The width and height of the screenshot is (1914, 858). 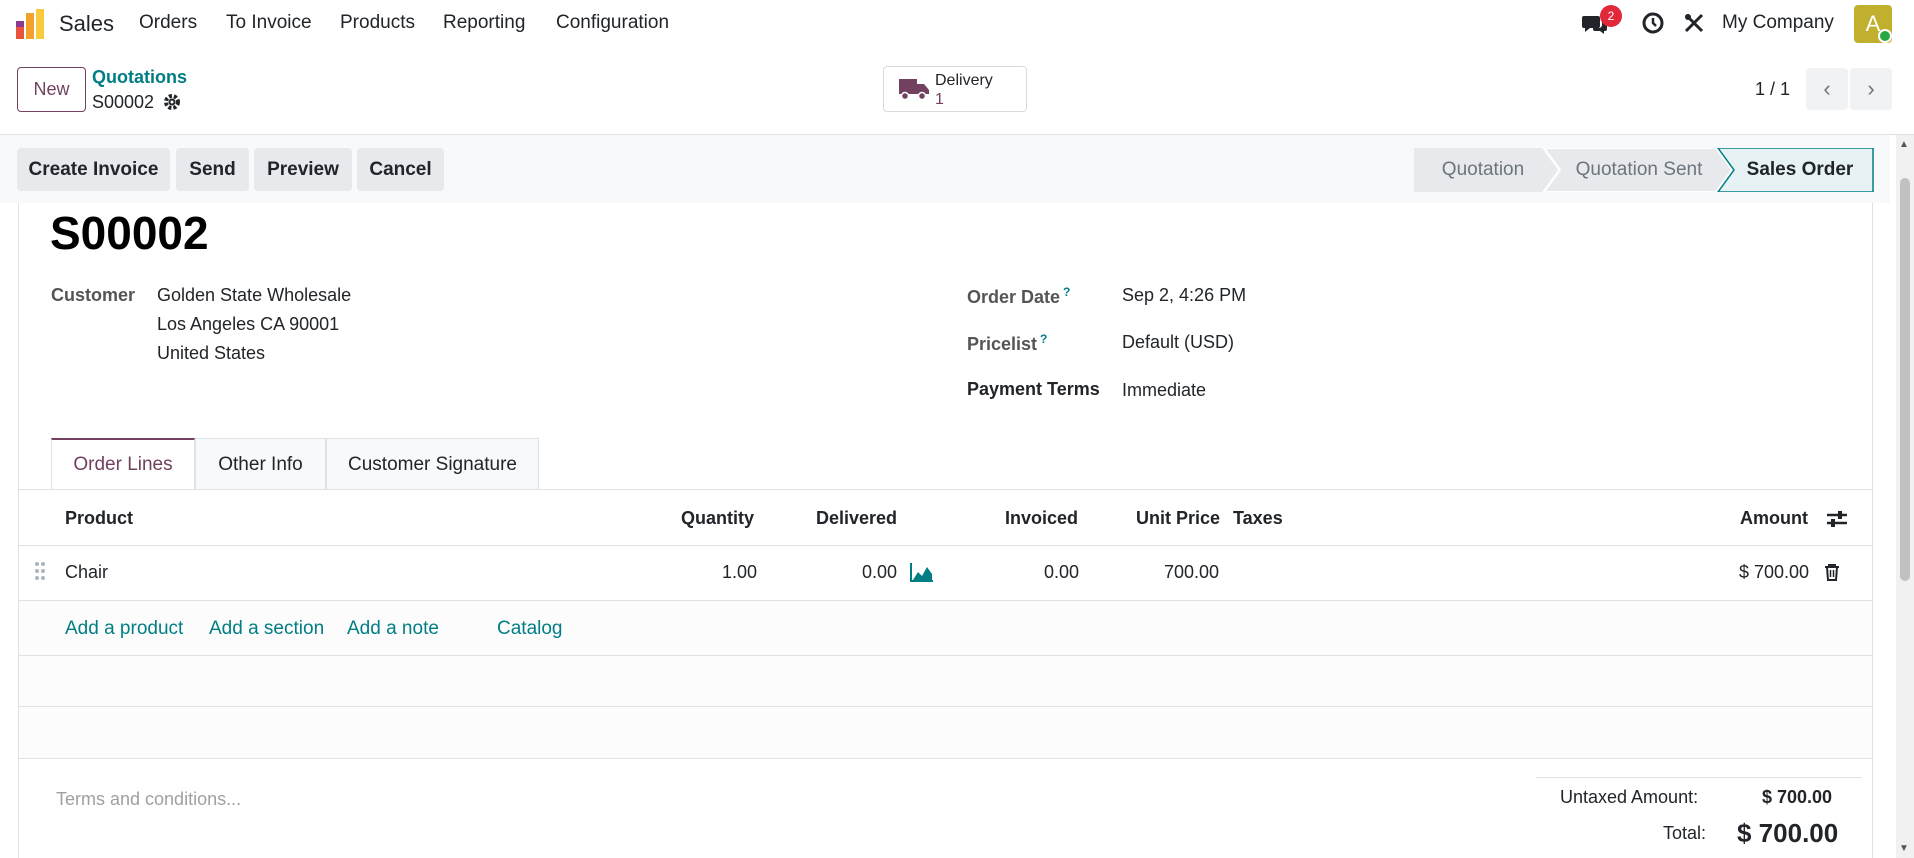 What do you see at coordinates (377, 23) in the screenshot?
I see `menu-products: Products` at bounding box center [377, 23].